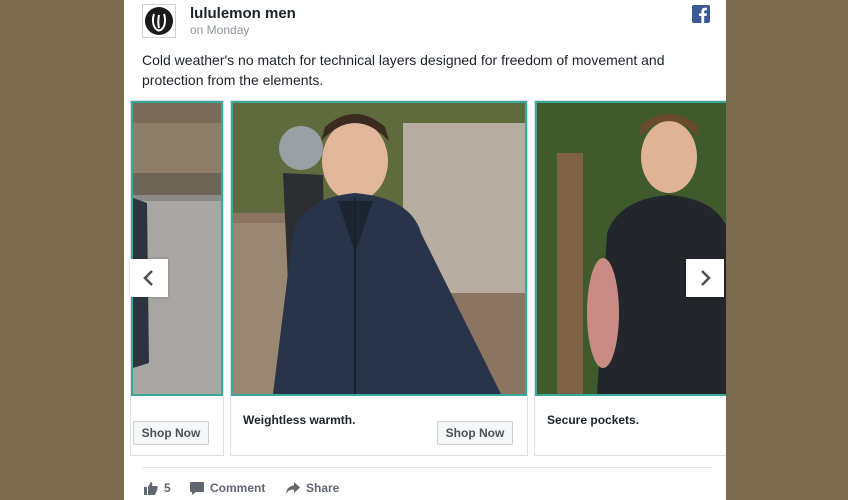 The image size is (848, 500). Describe the element at coordinates (299, 420) in the screenshot. I see `card-headline: Weightless warmth.` at that location.